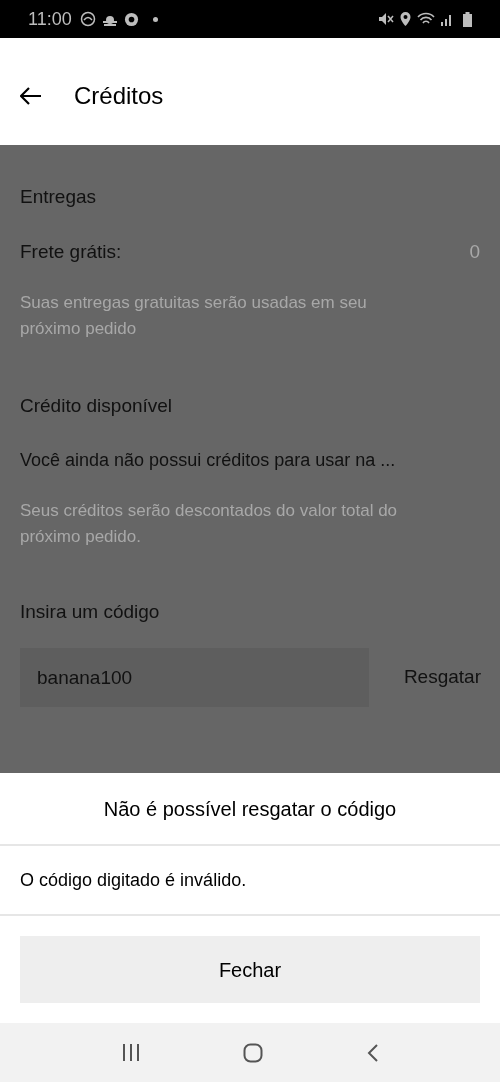 This screenshot has width=500, height=1082. Describe the element at coordinates (253, 1052) in the screenshot. I see `home-icon` at that location.